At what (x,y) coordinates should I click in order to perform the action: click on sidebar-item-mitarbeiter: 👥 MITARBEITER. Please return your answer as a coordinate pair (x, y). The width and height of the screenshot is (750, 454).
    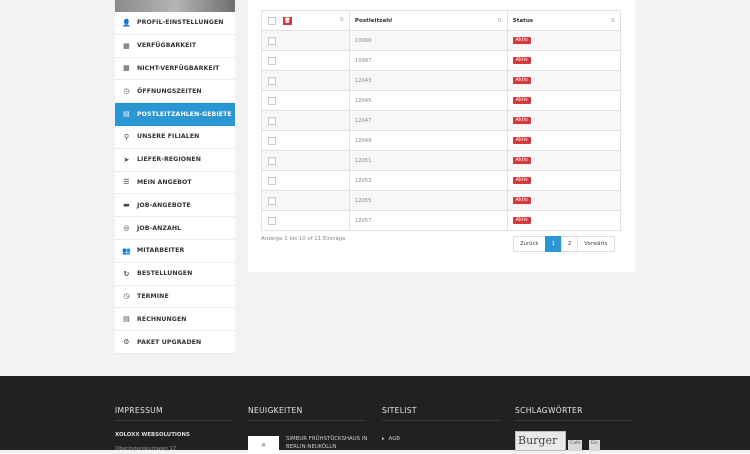
    Looking at the image, I should click on (175, 251).